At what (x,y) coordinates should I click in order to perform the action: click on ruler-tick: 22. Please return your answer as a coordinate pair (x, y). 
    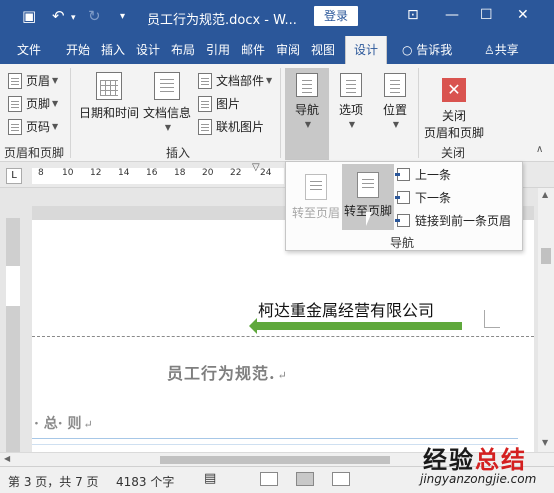
    Looking at the image, I should click on (236, 173).